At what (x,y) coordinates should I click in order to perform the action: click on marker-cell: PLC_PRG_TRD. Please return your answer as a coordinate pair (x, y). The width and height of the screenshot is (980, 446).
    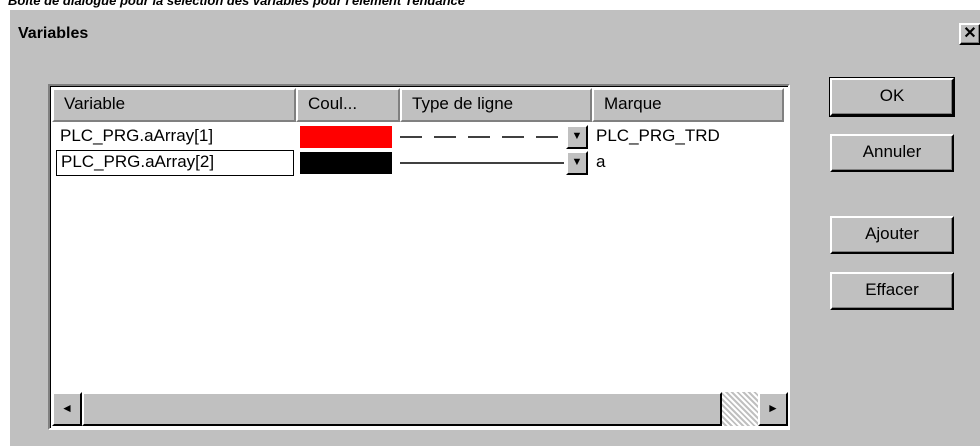
    Looking at the image, I should click on (690, 137).